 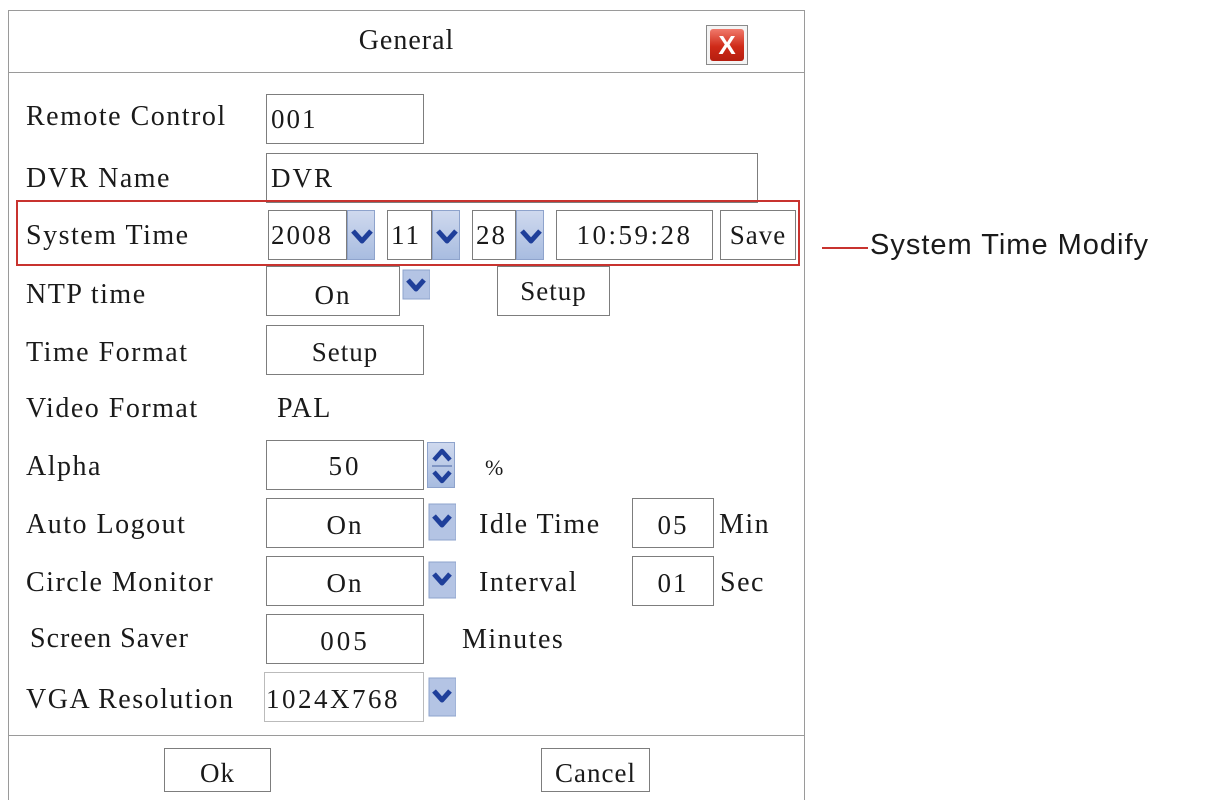 What do you see at coordinates (845, 248) in the screenshot?
I see `annotation-line` at bounding box center [845, 248].